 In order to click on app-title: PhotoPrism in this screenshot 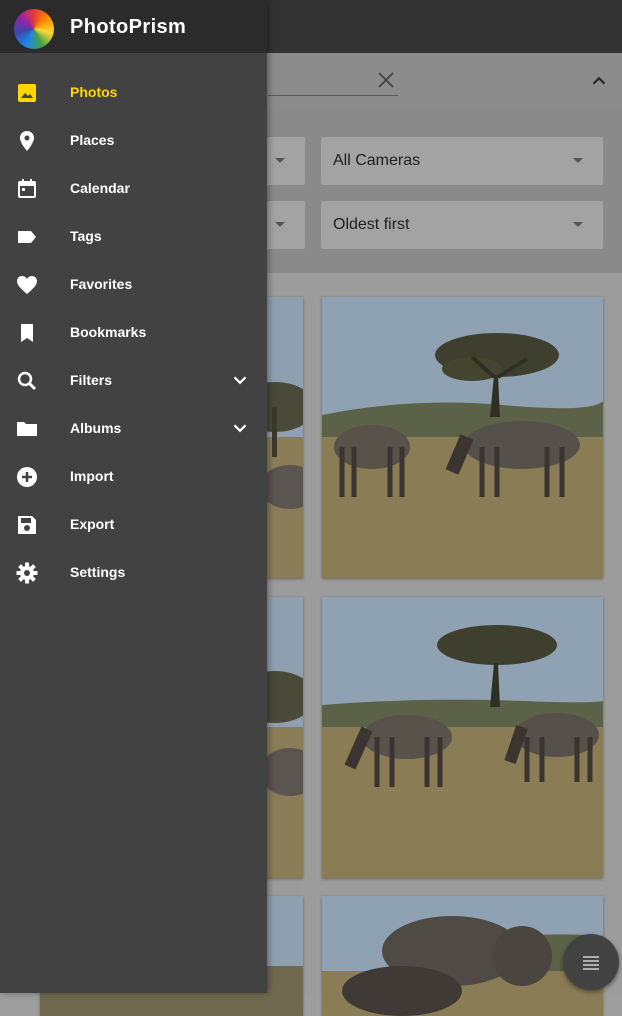, I will do `click(128, 27)`.